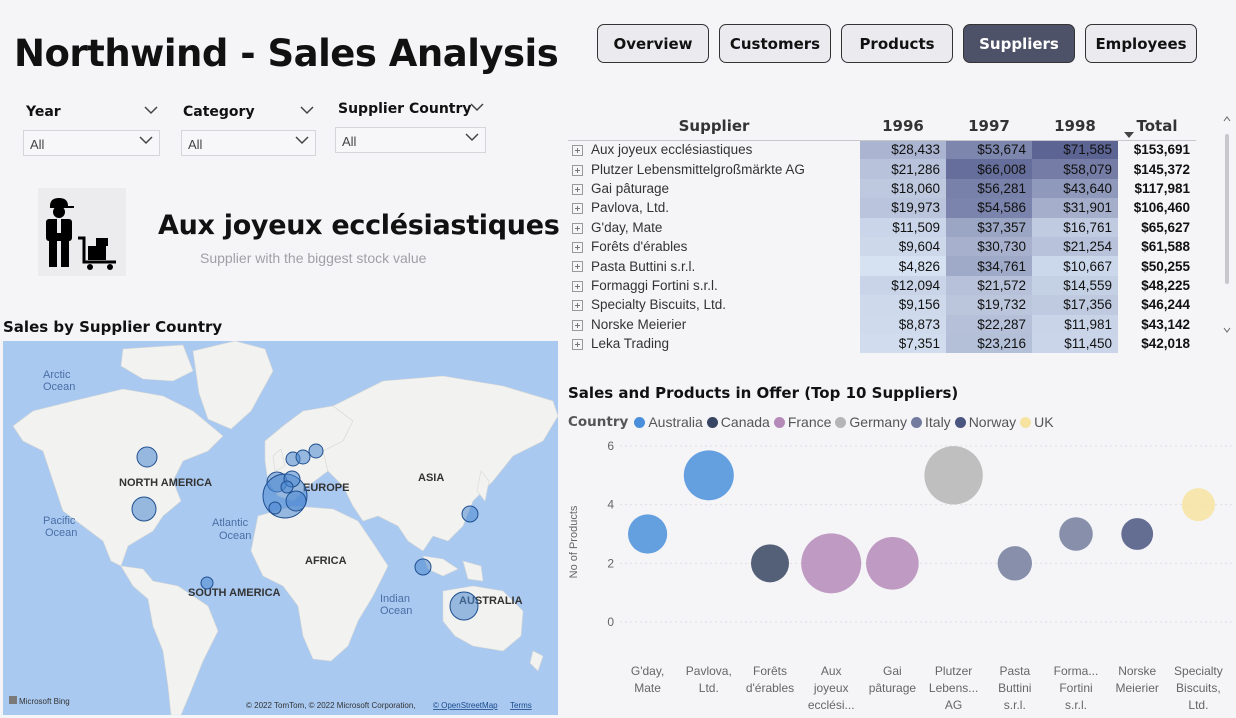 This screenshot has width=1236, height=718. Describe the element at coordinates (882, 227) in the screenshot. I see `table-row: G'day, Mate $11,509 $37,357 $16,761 $65,627` at that location.